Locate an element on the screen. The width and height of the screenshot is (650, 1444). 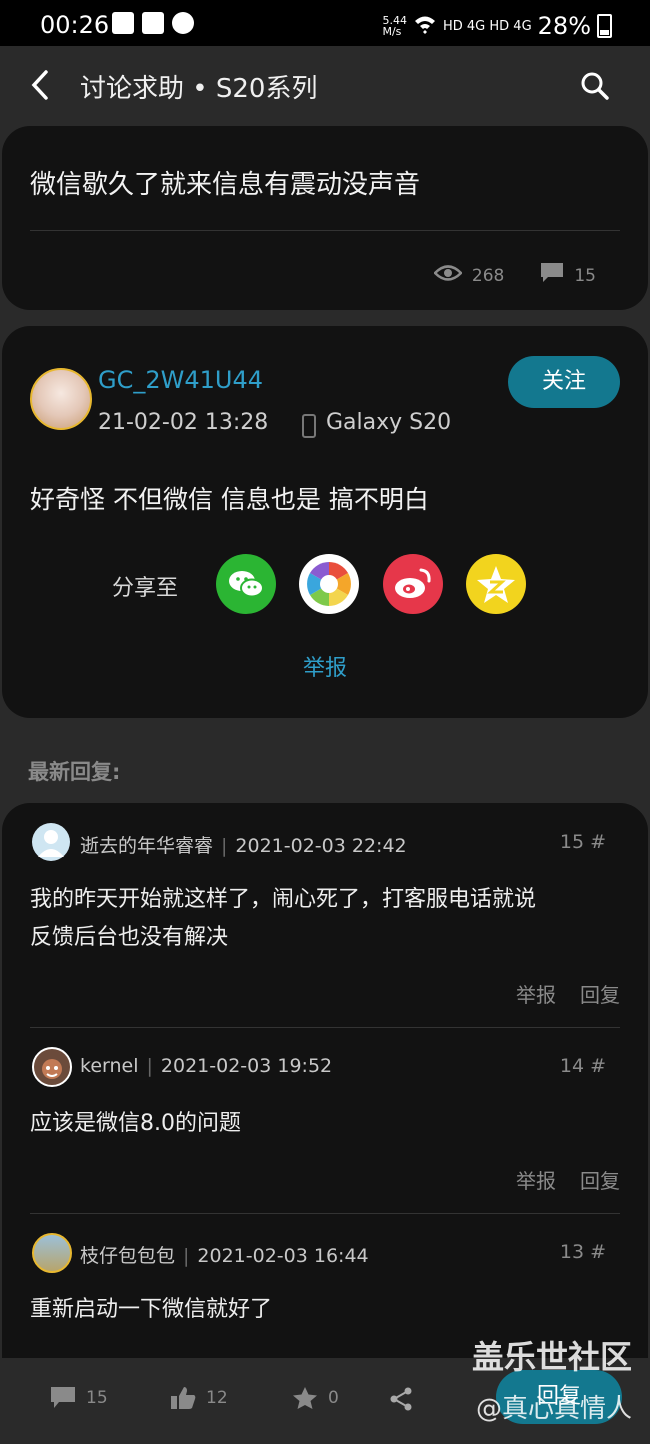
reply-time: 2021-02-03 16:44 is located at coordinates (283, 1256).